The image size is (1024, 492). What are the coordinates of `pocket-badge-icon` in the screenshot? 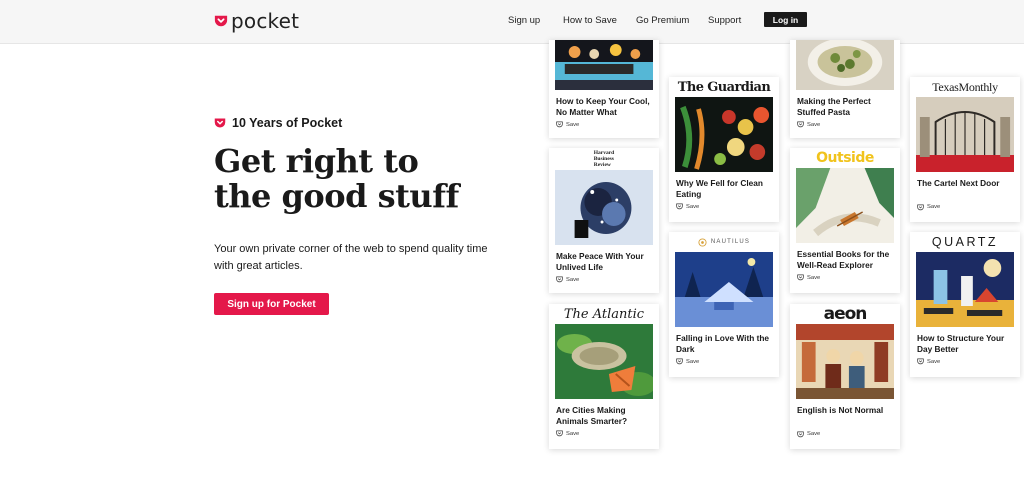 It's located at (220, 123).